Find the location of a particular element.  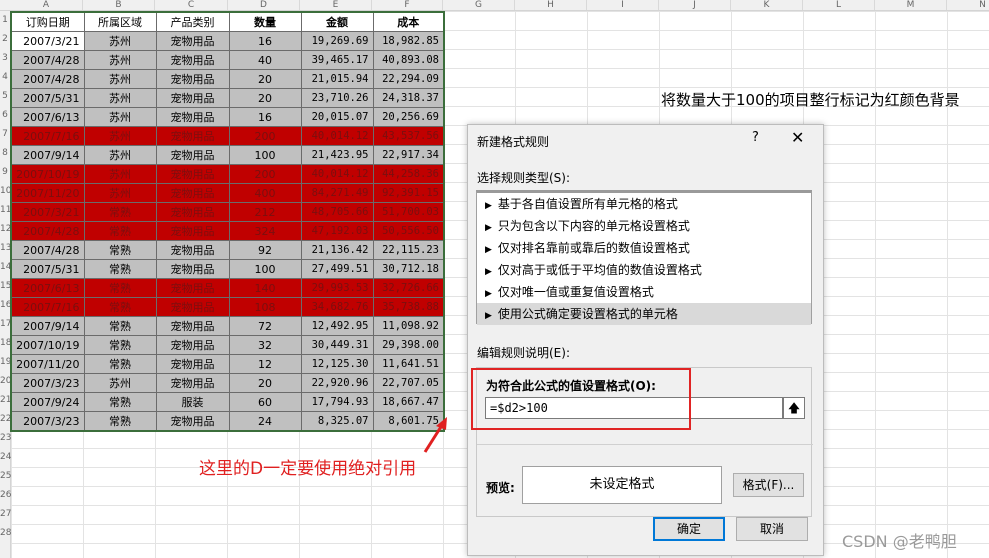

cell-qty: 72 is located at coordinates (265, 326).